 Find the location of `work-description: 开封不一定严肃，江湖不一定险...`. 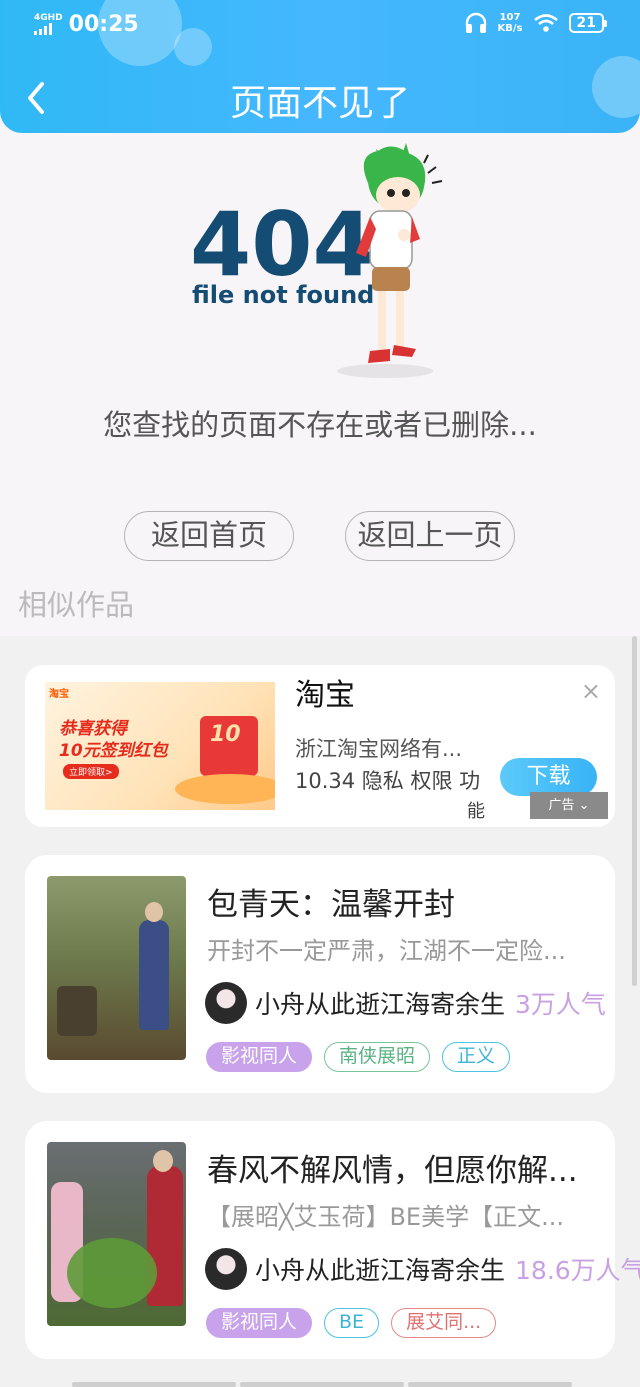

work-description: 开封不一定严肃，江湖不一定险... is located at coordinates (386, 951).